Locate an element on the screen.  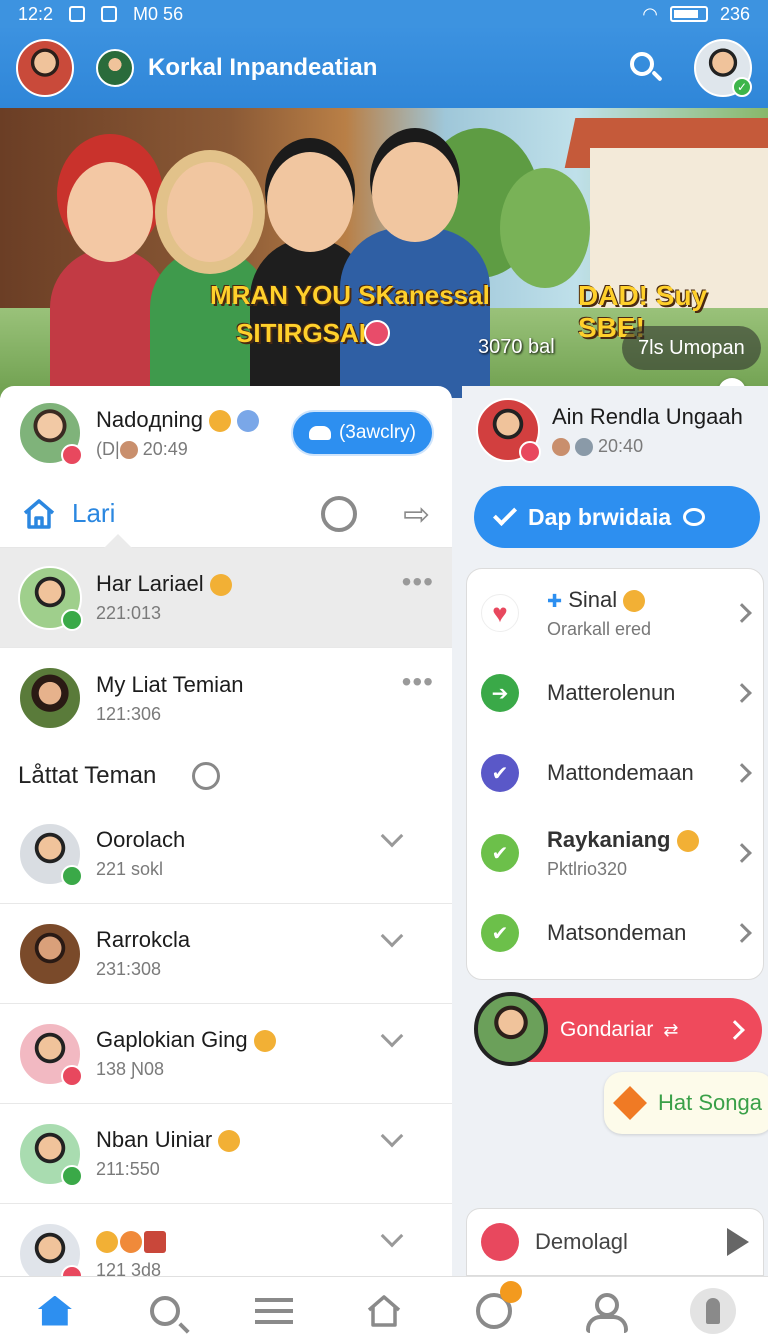
primary-action-button: Dap brwidaia is located at coordinates (617, 517).